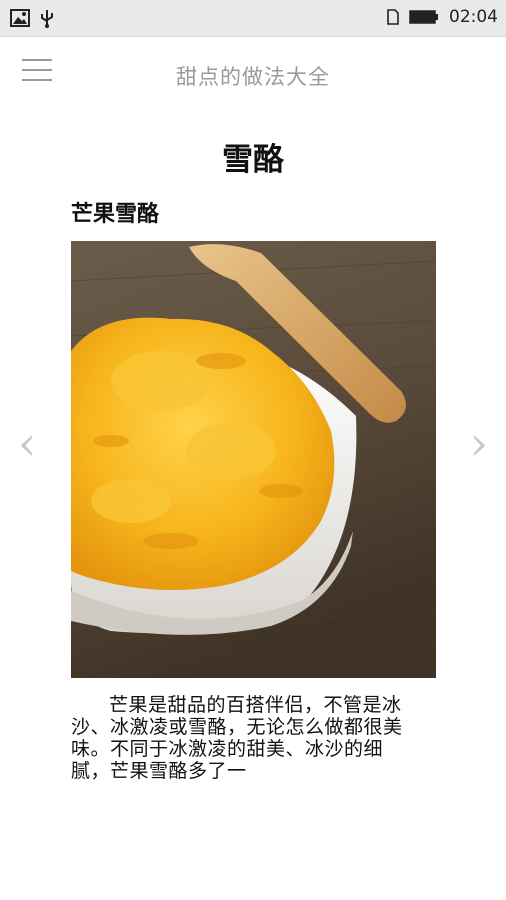 The width and height of the screenshot is (506, 900). Describe the element at coordinates (253, 160) in the screenshot. I see `page-title: 雪酪` at that location.